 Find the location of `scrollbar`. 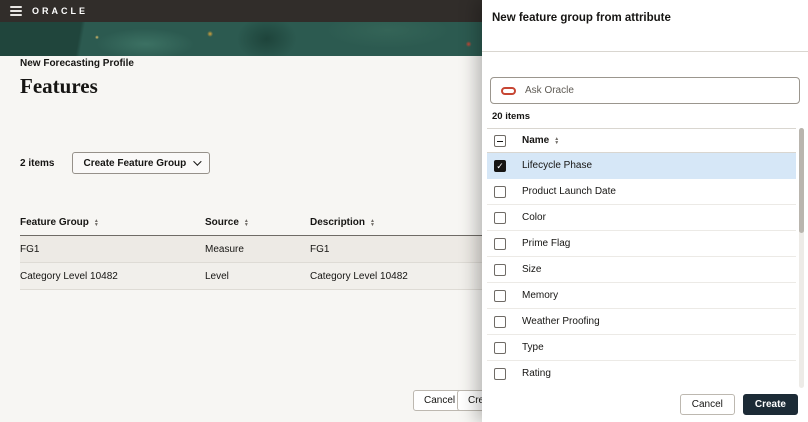

scrollbar is located at coordinates (801, 258).